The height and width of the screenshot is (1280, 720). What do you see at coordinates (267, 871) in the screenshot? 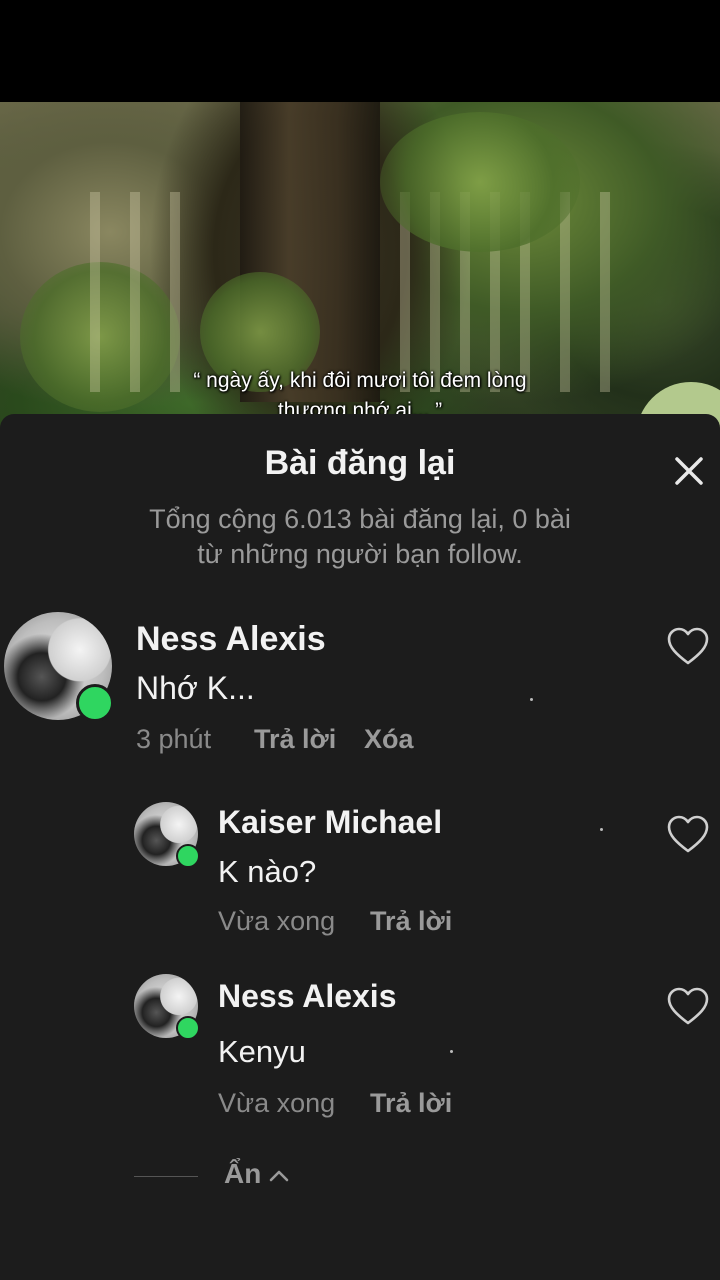
I see `comment-text: K nào?` at bounding box center [267, 871].